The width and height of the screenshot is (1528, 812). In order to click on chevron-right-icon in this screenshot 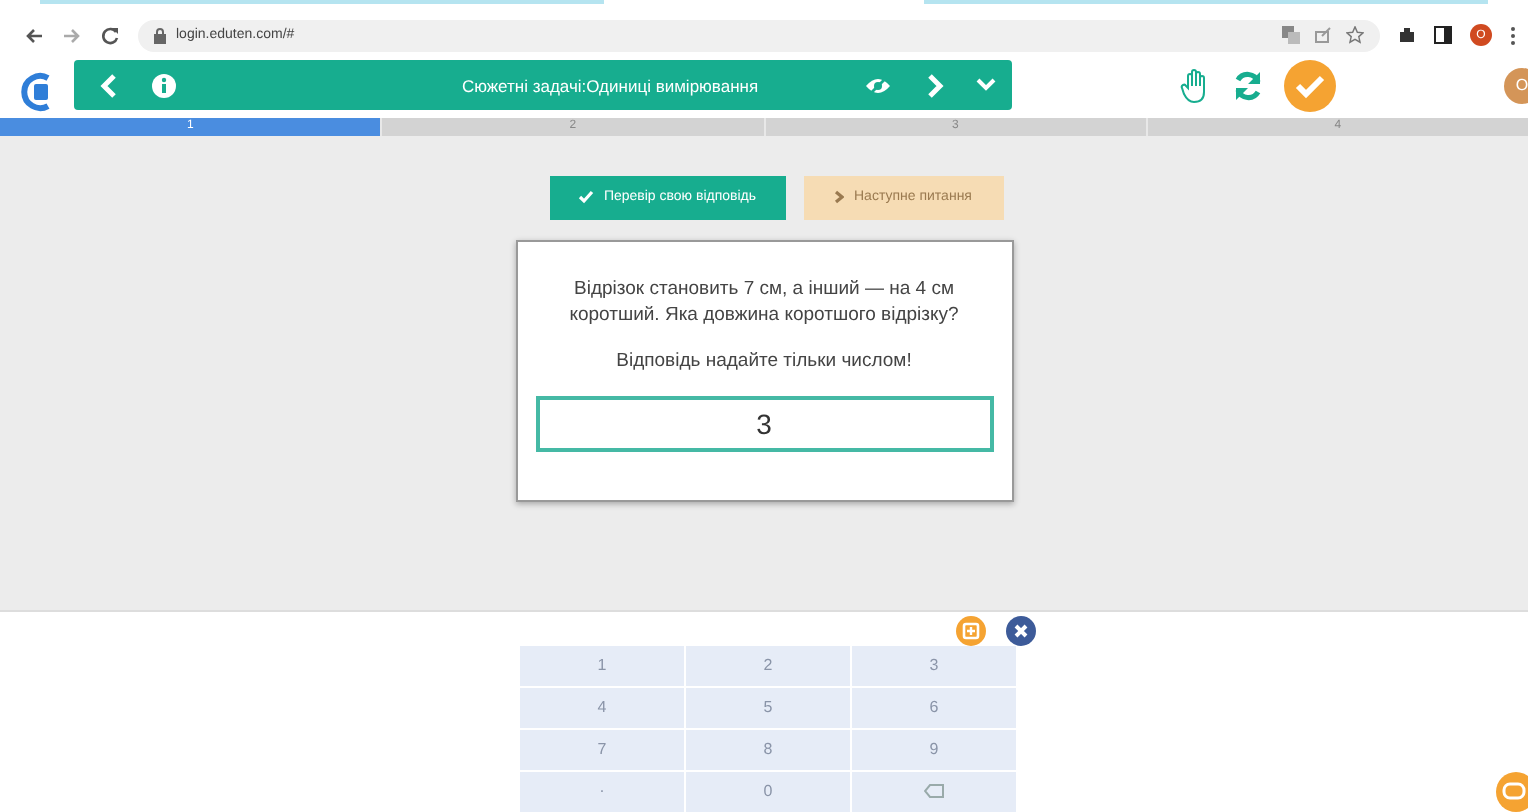, I will do `click(839, 197)`.